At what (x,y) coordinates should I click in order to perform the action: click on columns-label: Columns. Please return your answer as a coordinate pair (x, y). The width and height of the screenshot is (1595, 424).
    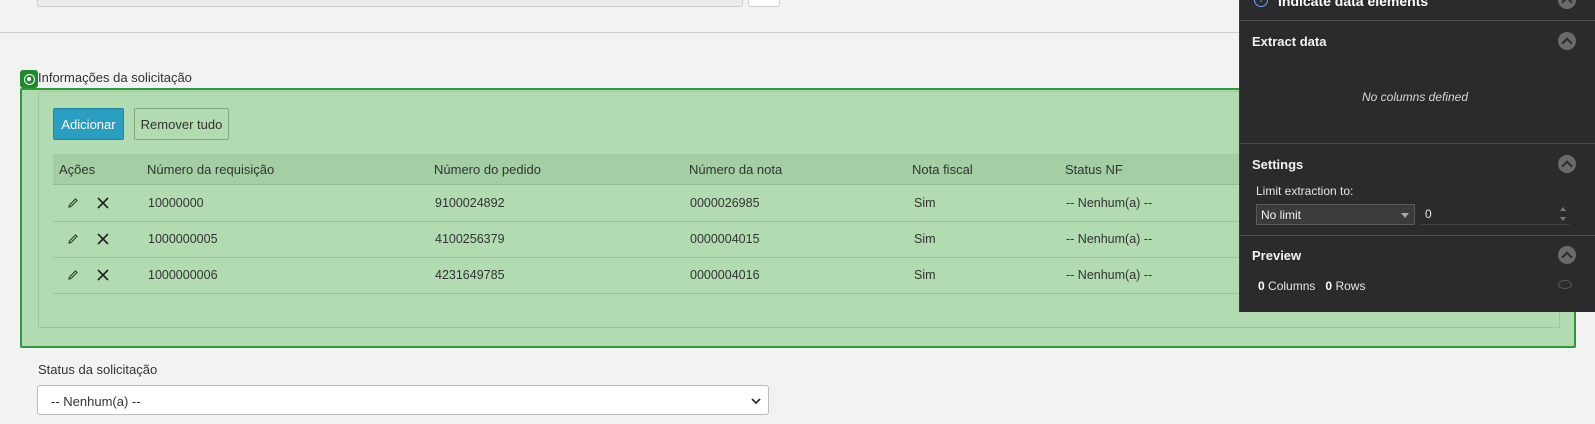
    Looking at the image, I should click on (1292, 286).